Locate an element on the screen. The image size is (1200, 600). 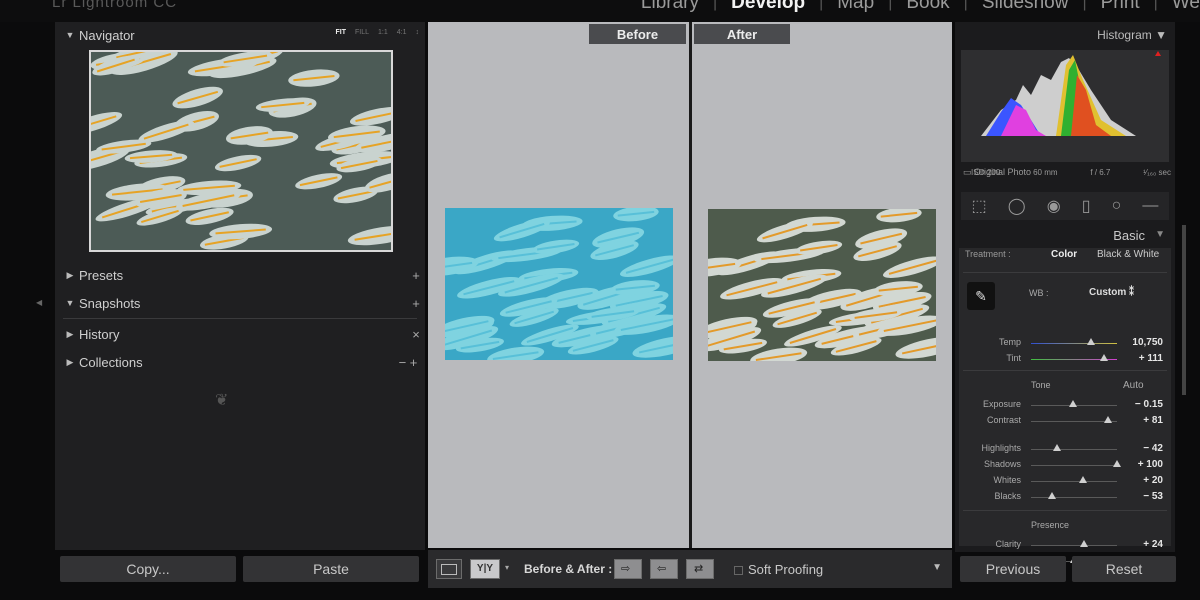
slider-highlights: Highlights − 42 is located at coordinates (1065, 449).